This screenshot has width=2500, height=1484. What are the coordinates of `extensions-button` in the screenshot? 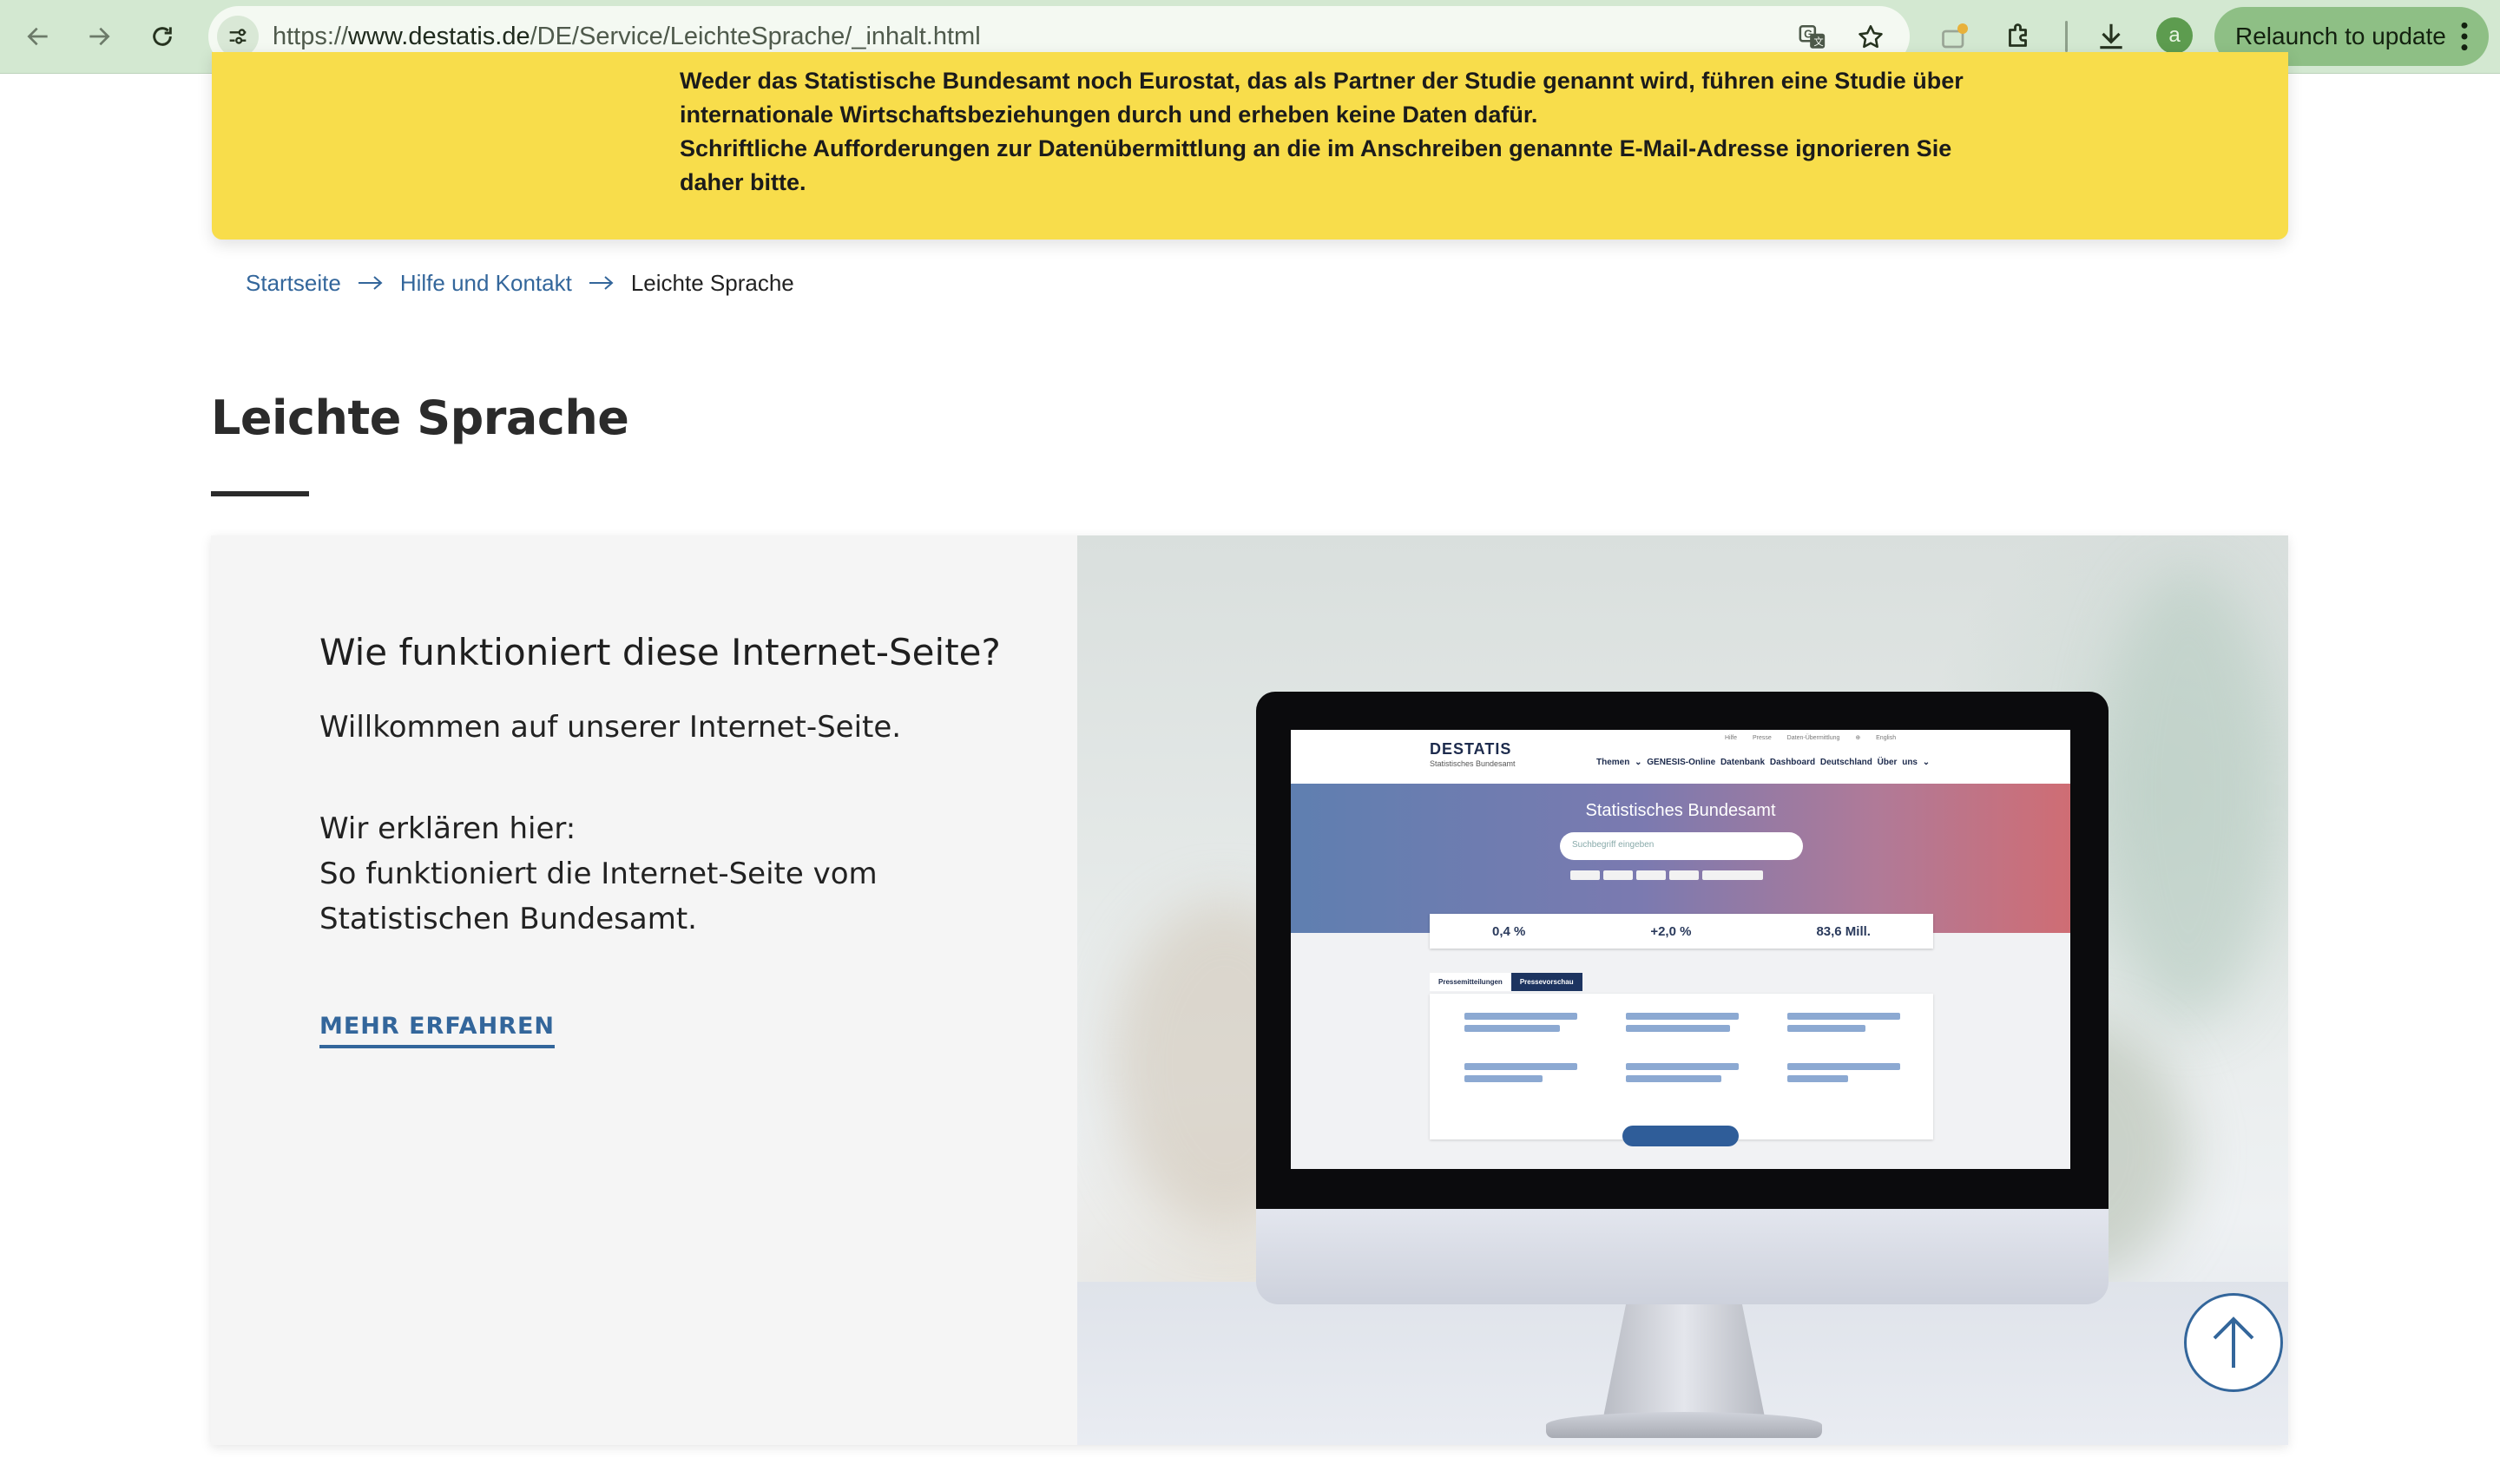 It's located at (2019, 37).